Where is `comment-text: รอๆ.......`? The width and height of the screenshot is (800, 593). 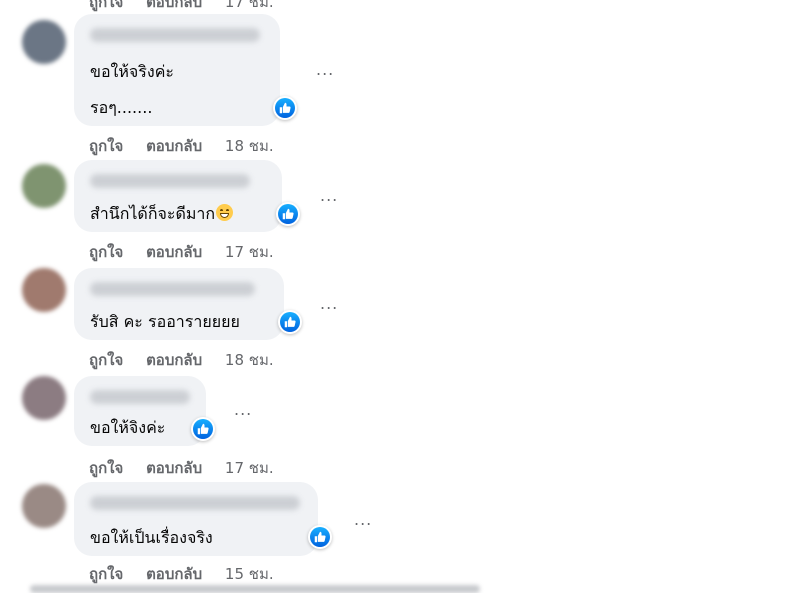 comment-text: รอๆ....... is located at coordinates (121, 107).